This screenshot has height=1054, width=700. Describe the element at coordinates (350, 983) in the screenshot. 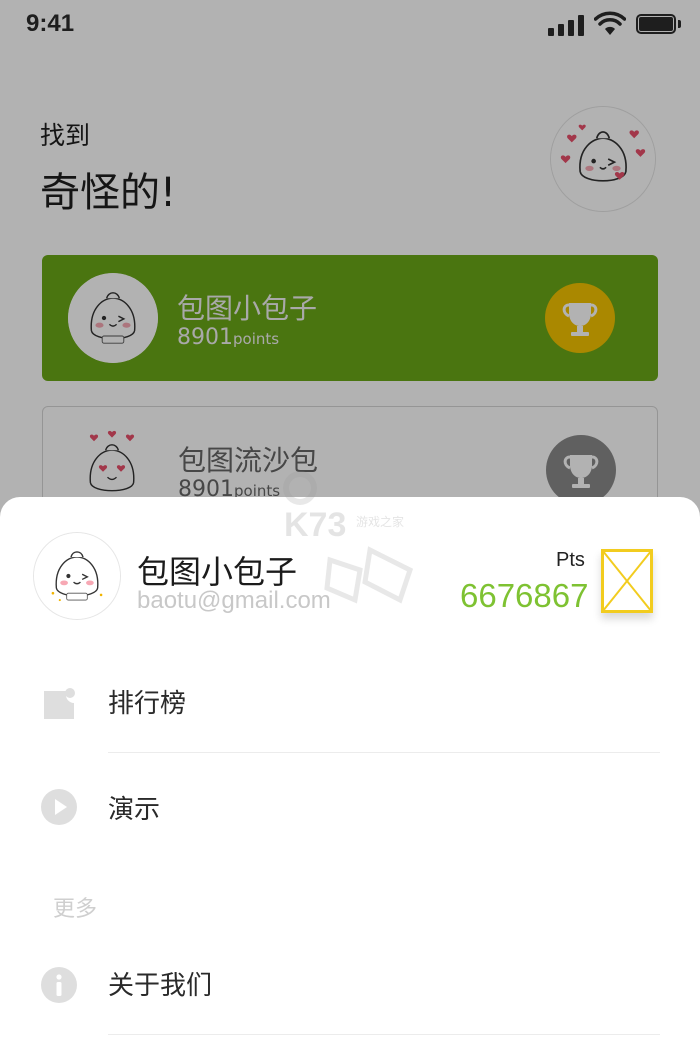

I see `menu-item-about-us: 关于我们` at that location.